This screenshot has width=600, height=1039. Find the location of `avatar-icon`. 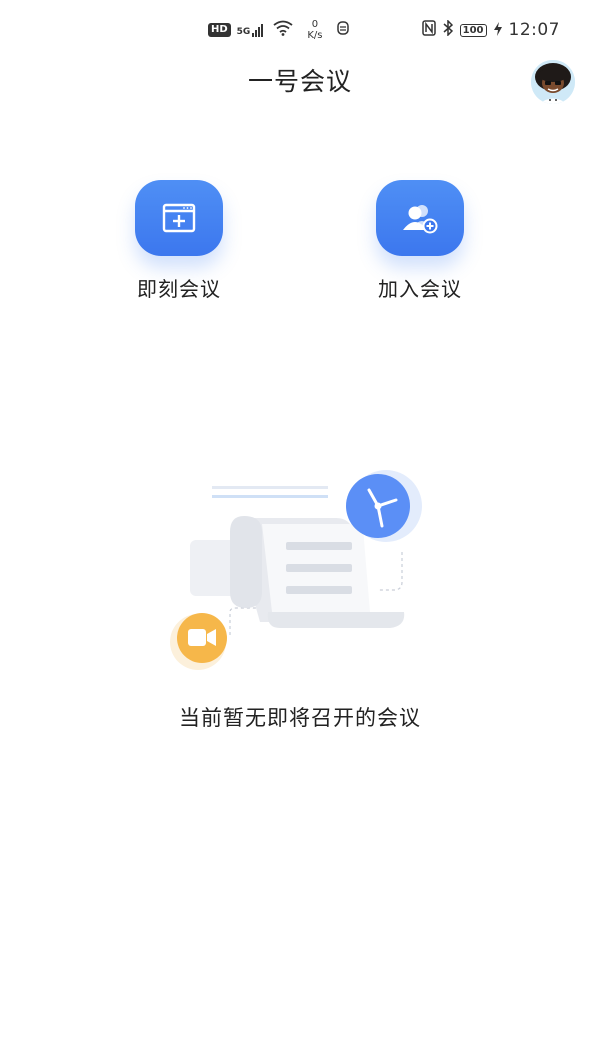

avatar-icon is located at coordinates (553, 82).